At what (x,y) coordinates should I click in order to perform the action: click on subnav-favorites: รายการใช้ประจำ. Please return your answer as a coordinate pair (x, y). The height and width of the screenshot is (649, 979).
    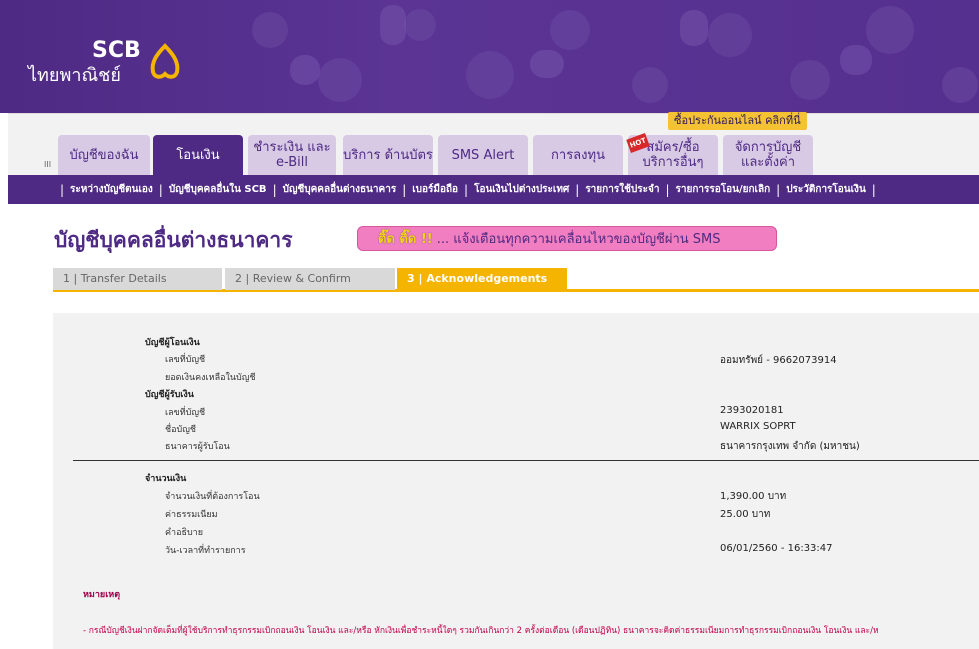
    Looking at the image, I should click on (622, 189).